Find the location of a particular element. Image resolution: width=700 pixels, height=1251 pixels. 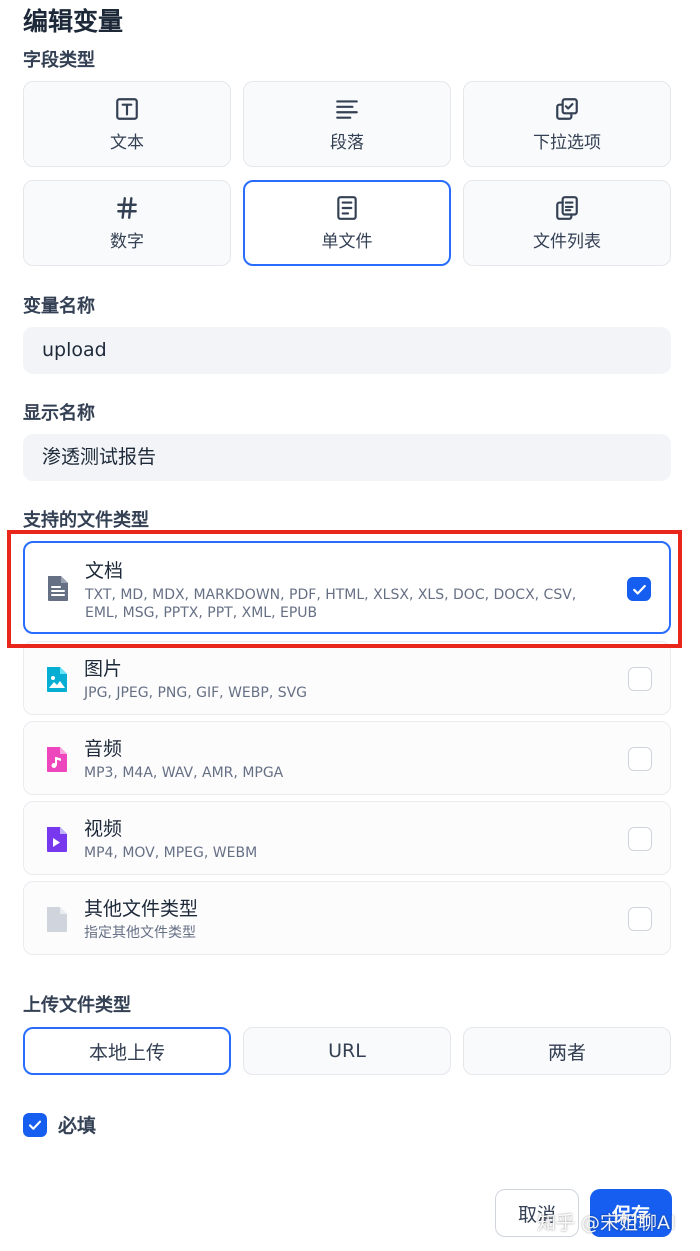

file-type-other-exts: 指定其他文件类型 is located at coordinates (140, 933).